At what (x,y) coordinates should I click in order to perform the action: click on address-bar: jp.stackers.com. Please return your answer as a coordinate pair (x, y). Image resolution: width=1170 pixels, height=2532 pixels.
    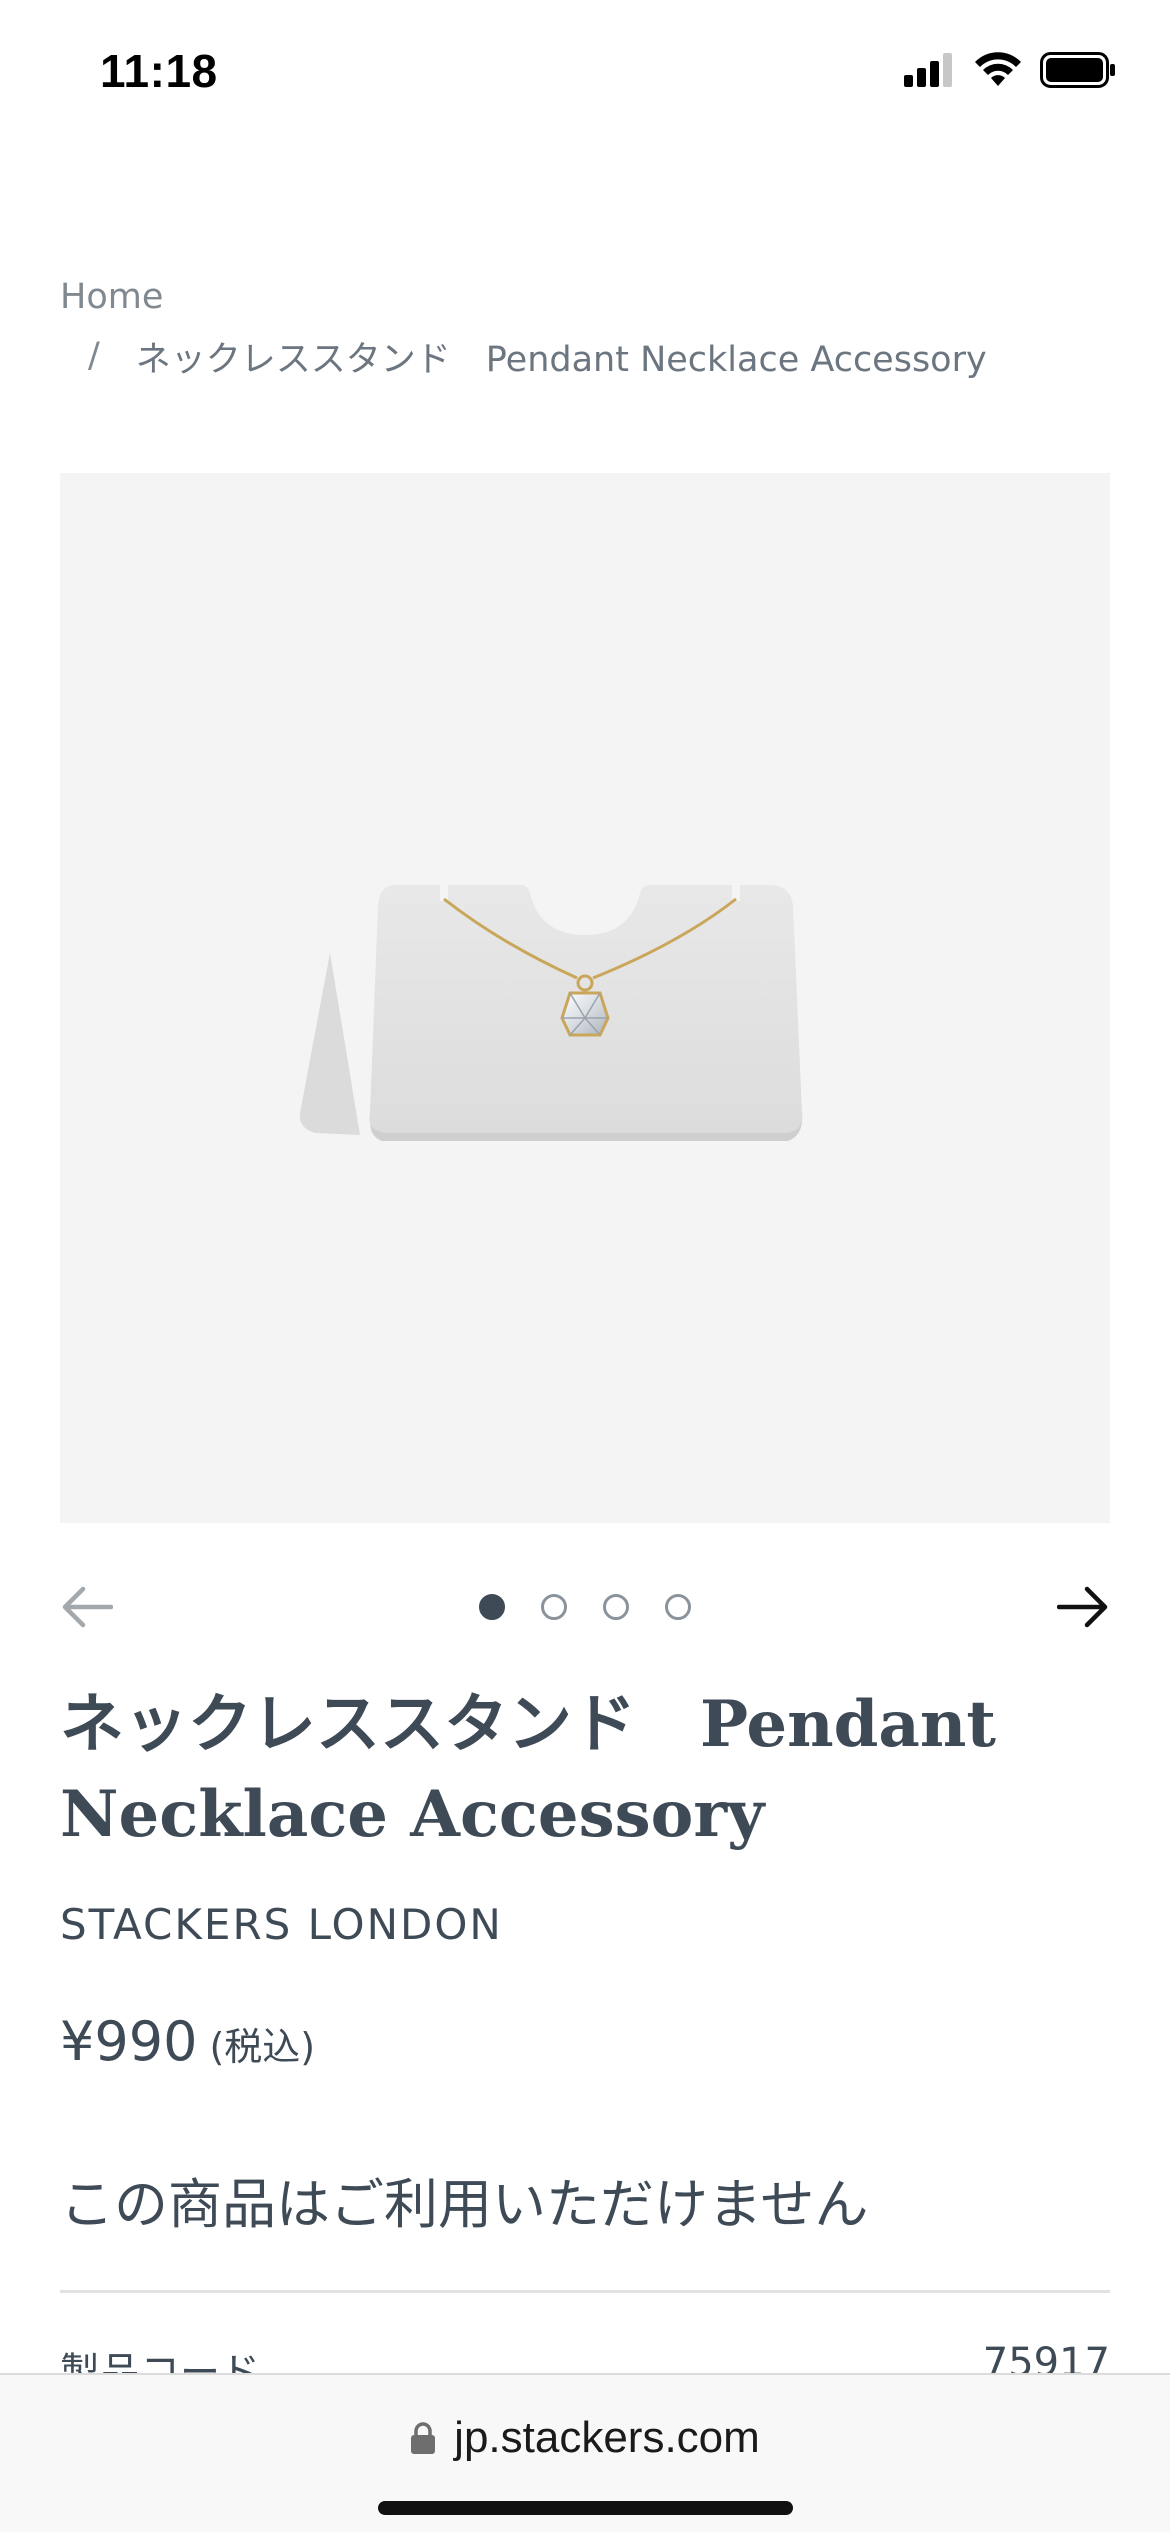
    Looking at the image, I should click on (585, 2438).